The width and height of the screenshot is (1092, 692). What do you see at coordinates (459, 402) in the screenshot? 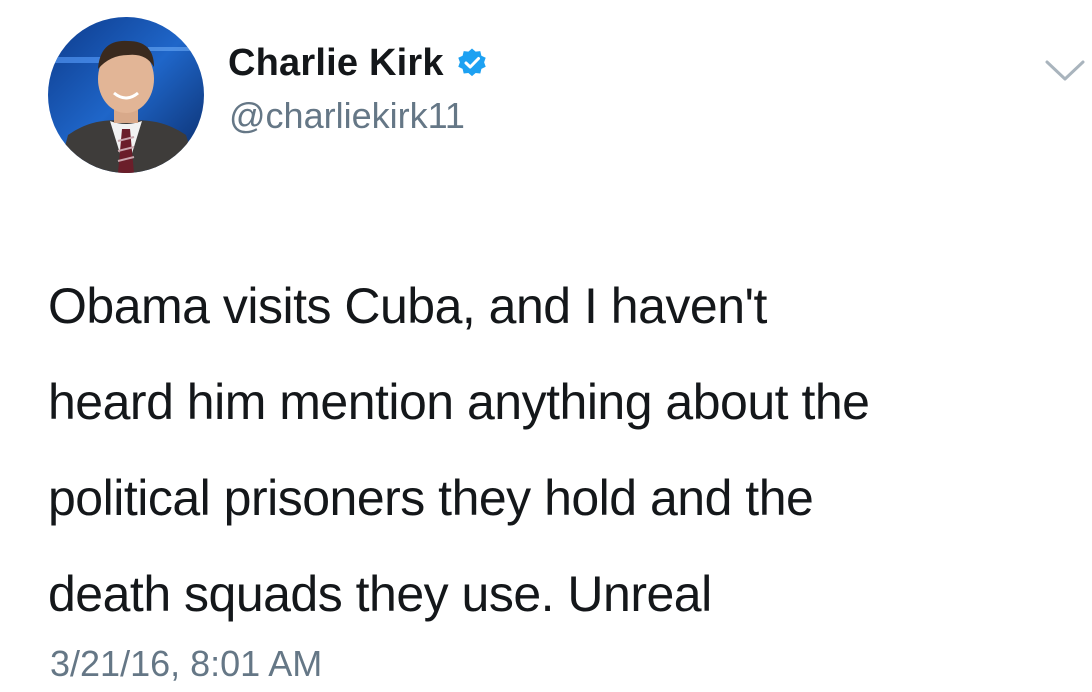
I see `tweet-text-line: heard him mention anything about the` at bounding box center [459, 402].